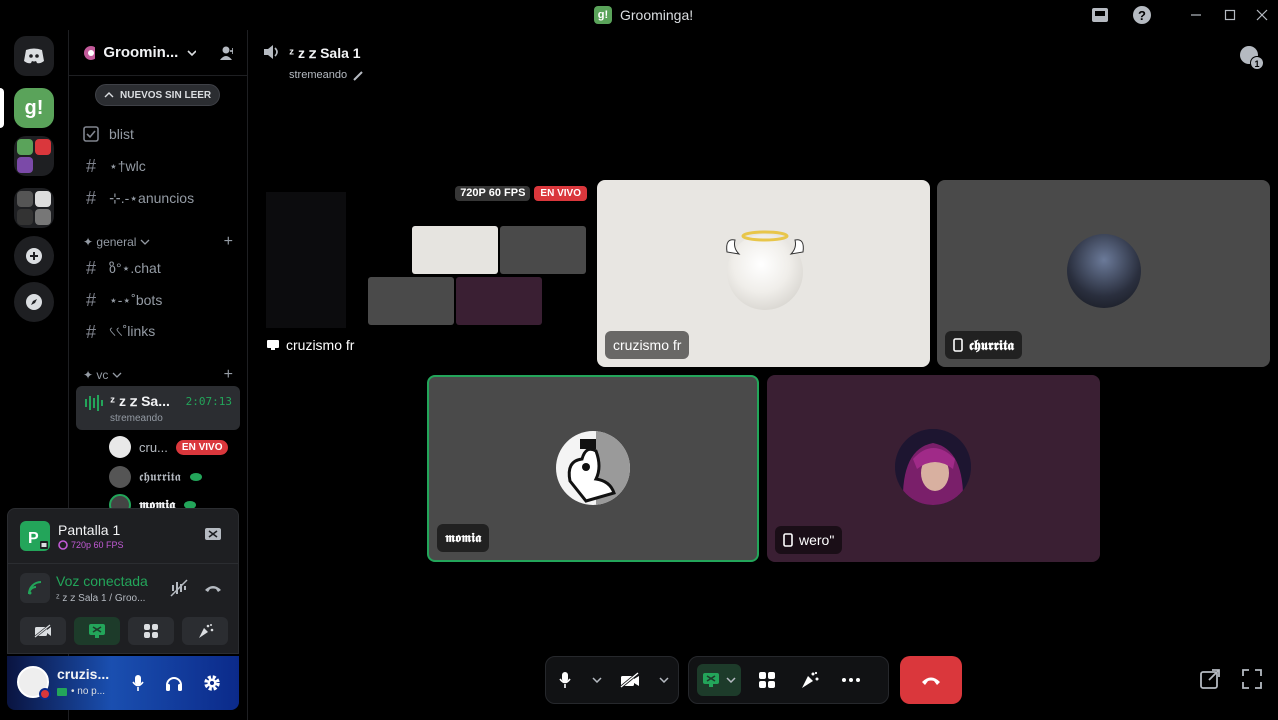  I want to click on voice-user-churrita: 𝖈𝖍𝖚𝖗𝖗𝖎𝖙𝖆, so click(156, 477).